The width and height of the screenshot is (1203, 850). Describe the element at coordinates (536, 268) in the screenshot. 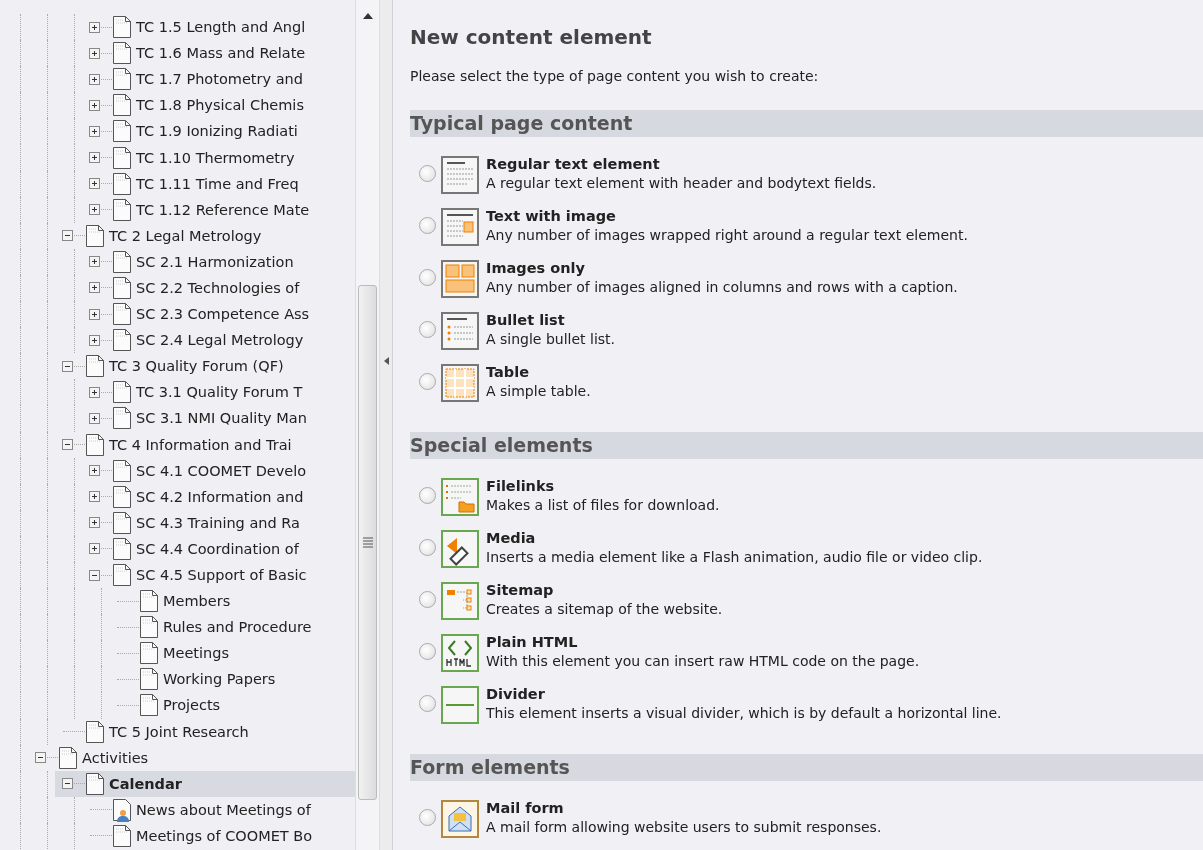

I see `element-type-title: Images only` at that location.